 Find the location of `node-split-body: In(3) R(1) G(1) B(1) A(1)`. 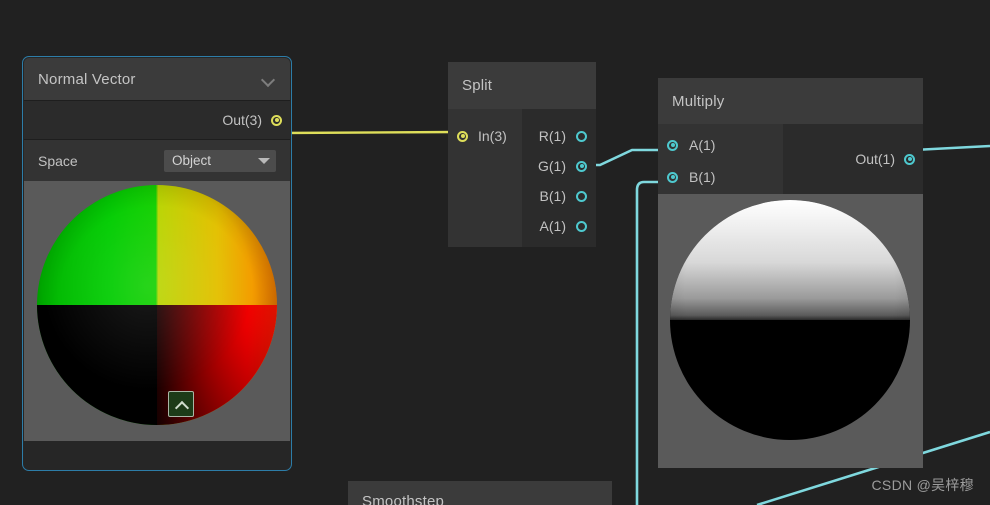

node-split-body: In(3) R(1) G(1) B(1) A(1) is located at coordinates (522, 178).